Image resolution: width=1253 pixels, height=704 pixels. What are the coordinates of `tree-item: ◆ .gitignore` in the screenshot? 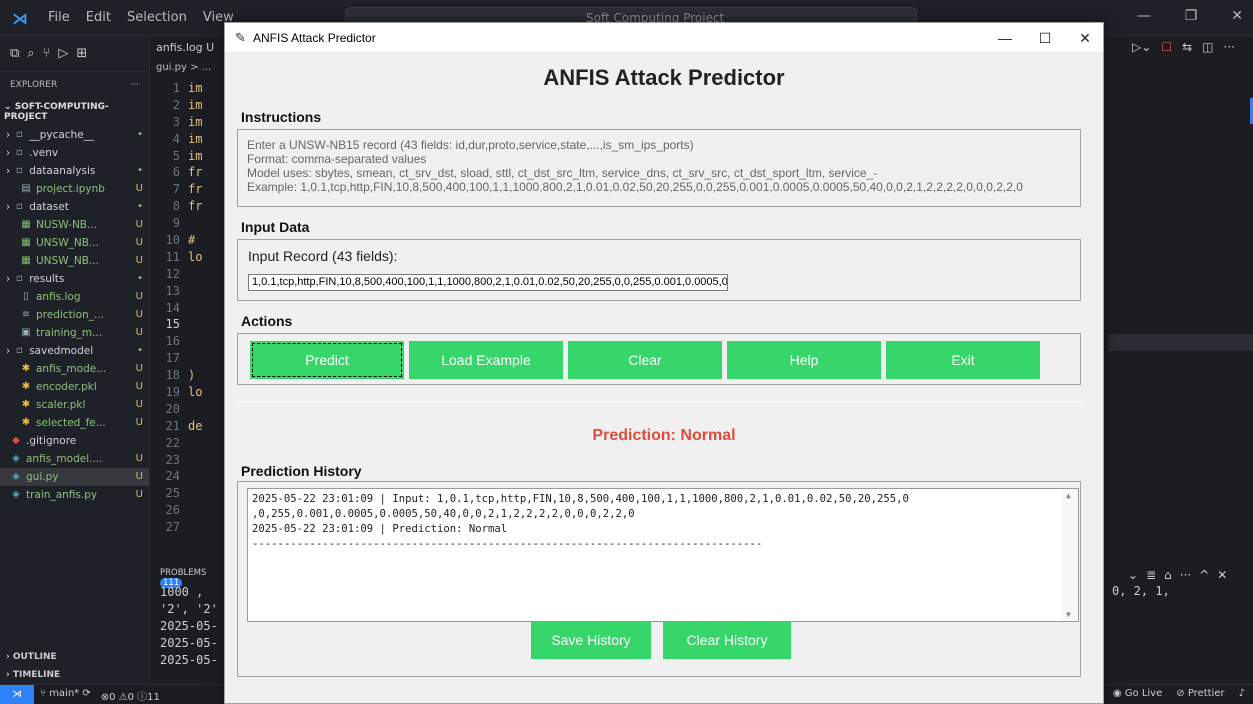 It's located at (74, 441).